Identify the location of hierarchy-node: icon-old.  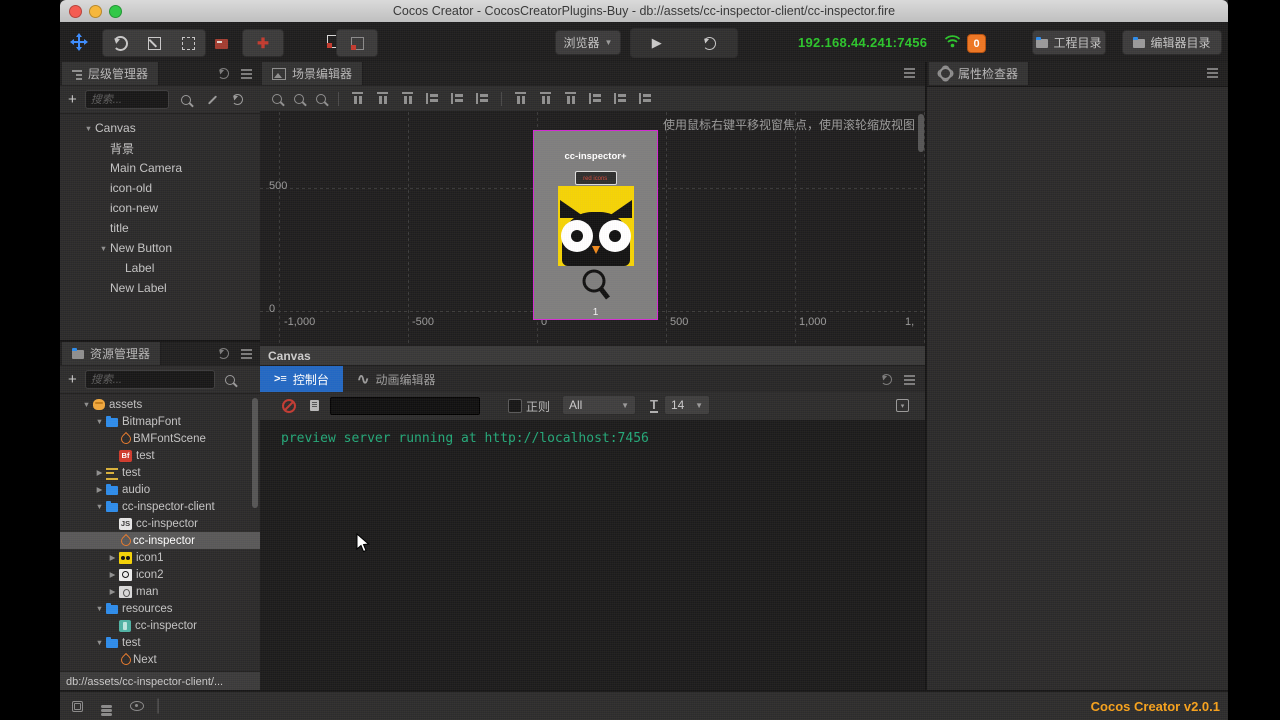
(160, 188).